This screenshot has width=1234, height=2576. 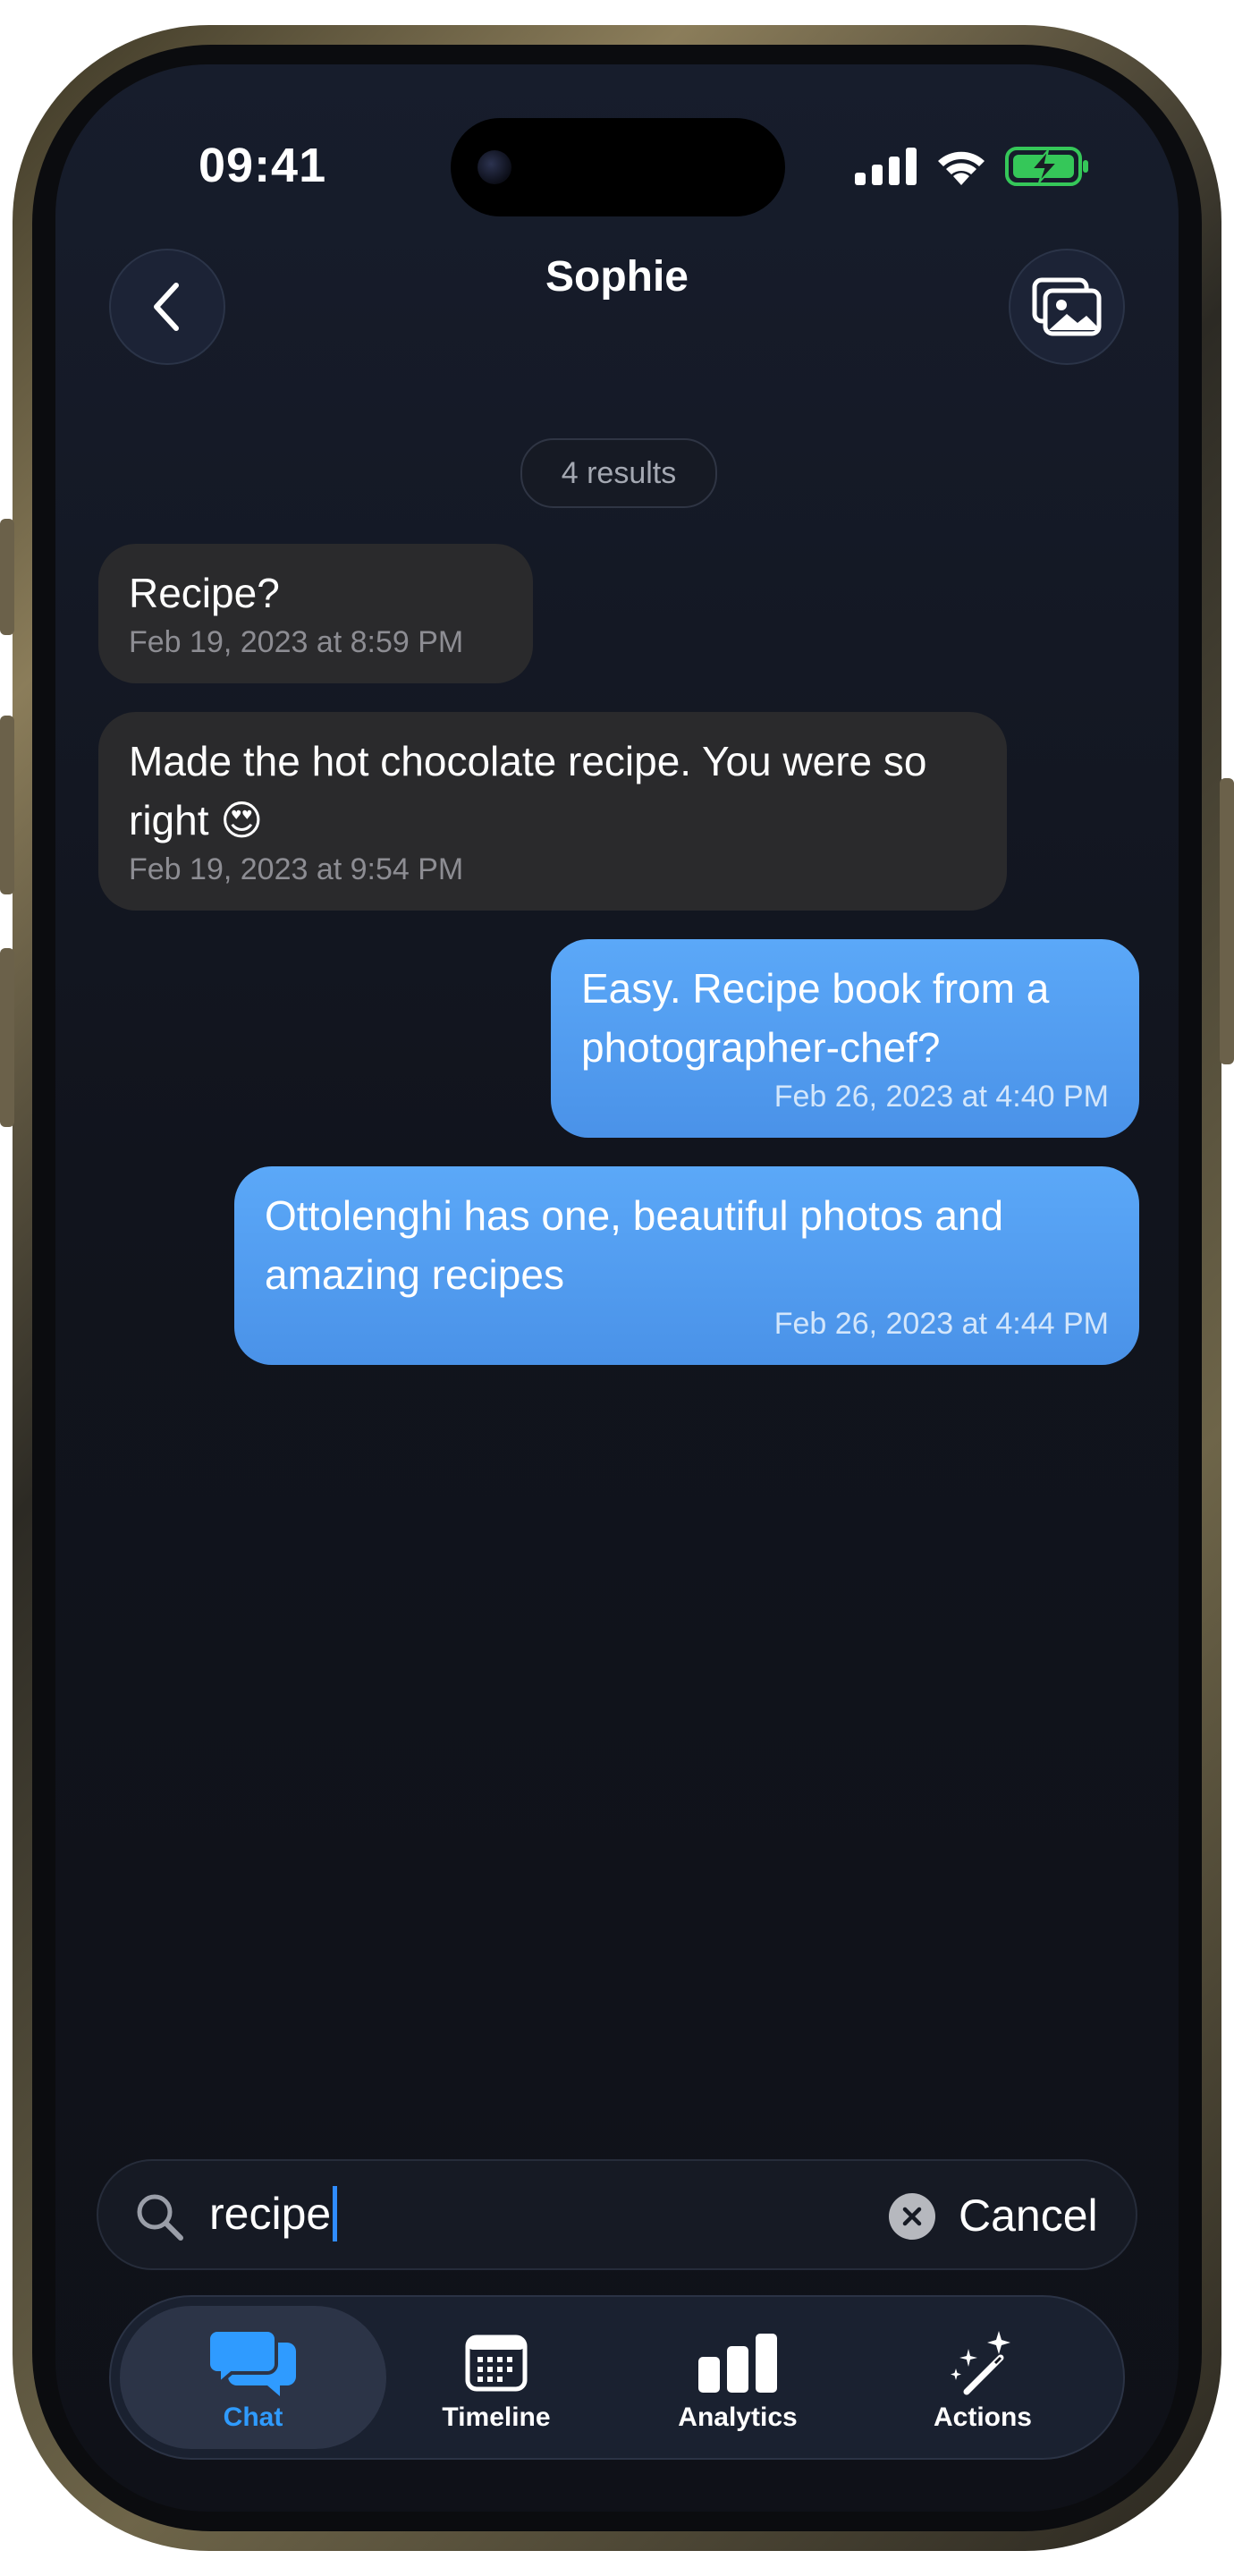 I want to click on search-input-value: recipe, so click(x=270, y=2214).